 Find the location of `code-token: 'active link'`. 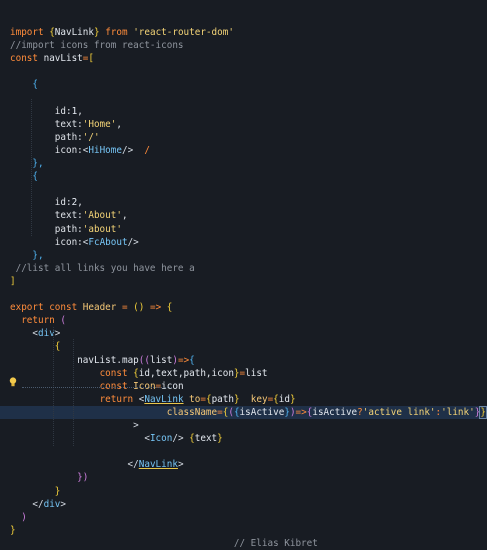

code-token: 'active link' is located at coordinates (399, 412).